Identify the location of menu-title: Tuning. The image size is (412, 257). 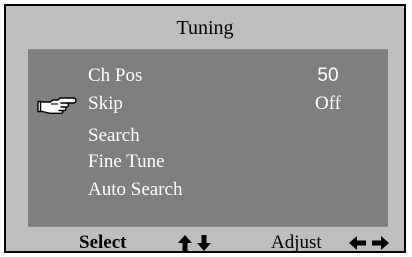
(205, 28).